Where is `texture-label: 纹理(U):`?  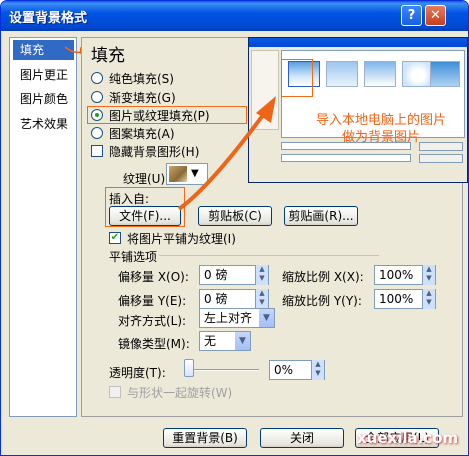 texture-label: 纹理(U): is located at coordinates (146, 179).